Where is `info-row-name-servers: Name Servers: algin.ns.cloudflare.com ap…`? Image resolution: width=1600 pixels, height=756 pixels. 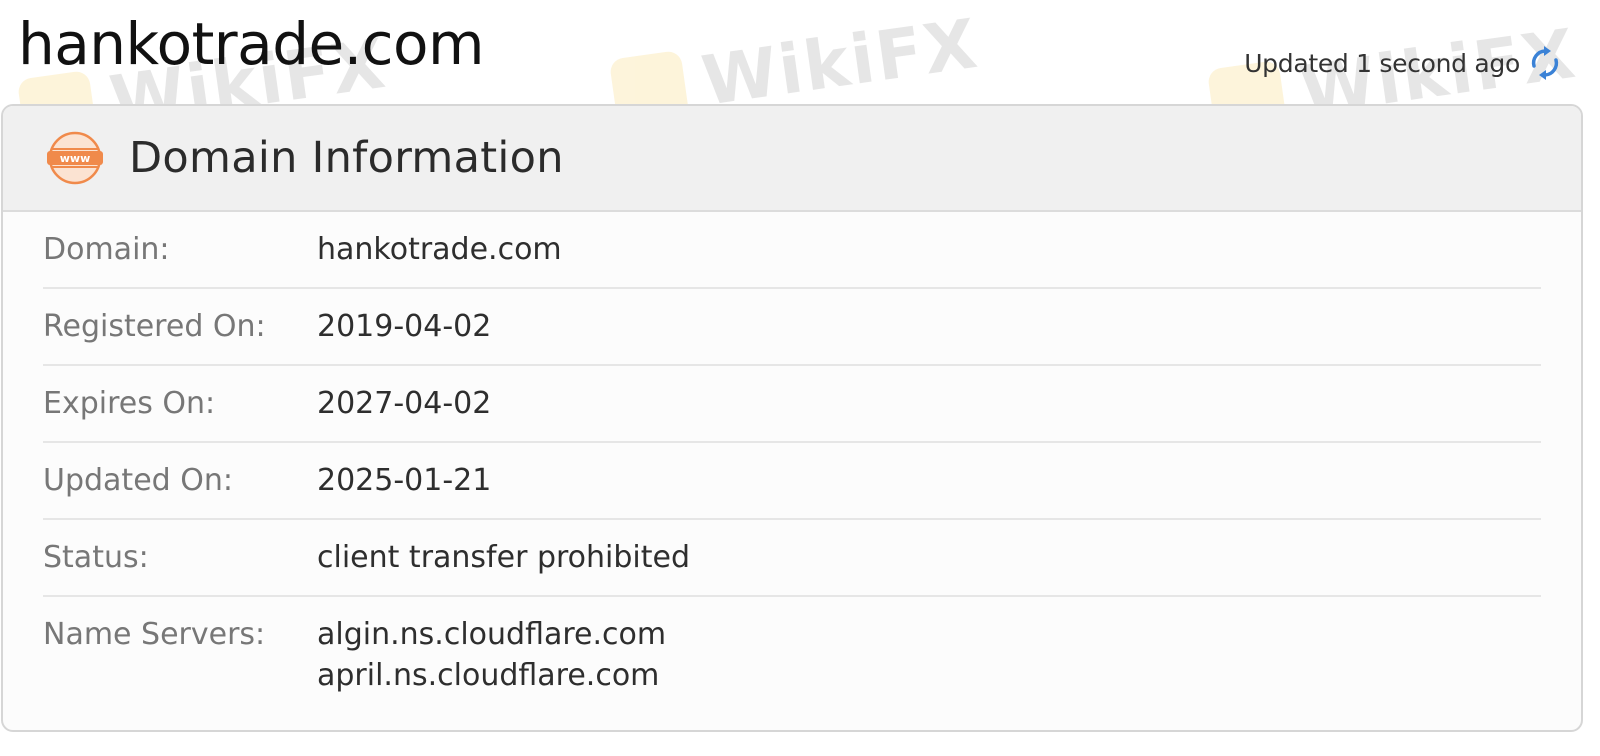 info-row-name-servers: Name Servers: algin.ns.cloudflare.com ap… is located at coordinates (792, 645).